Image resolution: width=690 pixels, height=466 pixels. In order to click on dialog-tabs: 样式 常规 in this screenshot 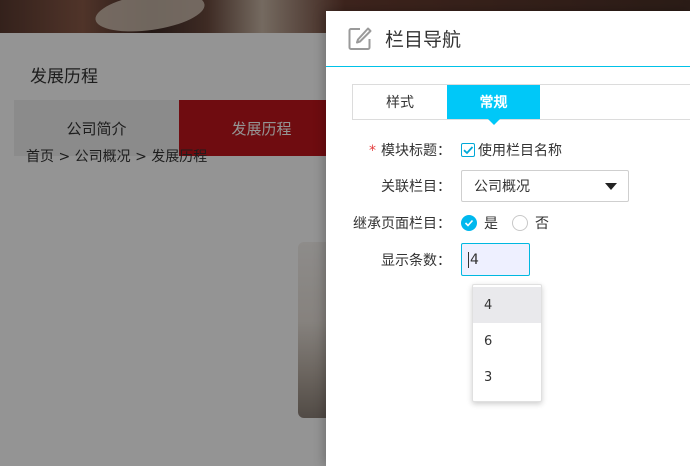, I will do `click(521, 104)`.